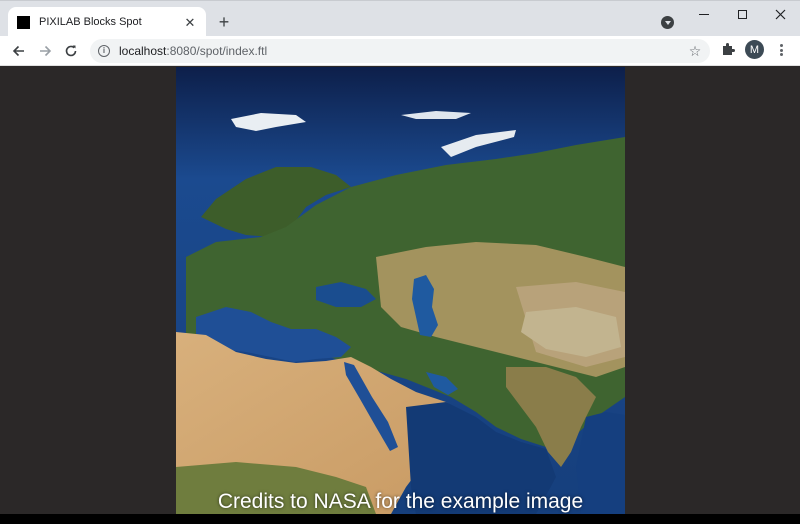 This screenshot has height=524, width=800. What do you see at coordinates (695, 51) in the screenshot?
I see `star-icon: ☆` at bounding box center [695, 51].